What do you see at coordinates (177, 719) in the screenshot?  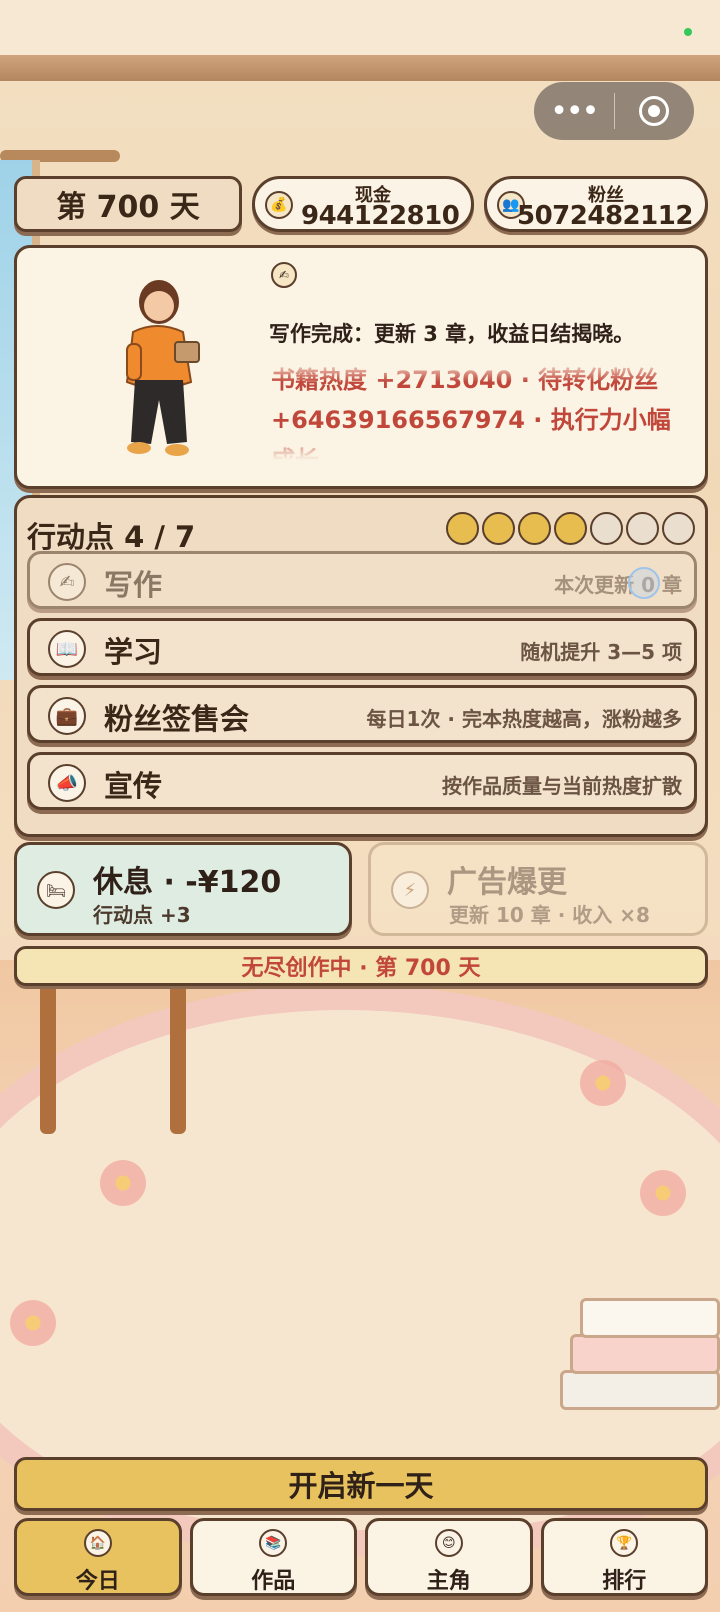 I see `action-name: 粉丝签售会` at bounding box center [177, 719].